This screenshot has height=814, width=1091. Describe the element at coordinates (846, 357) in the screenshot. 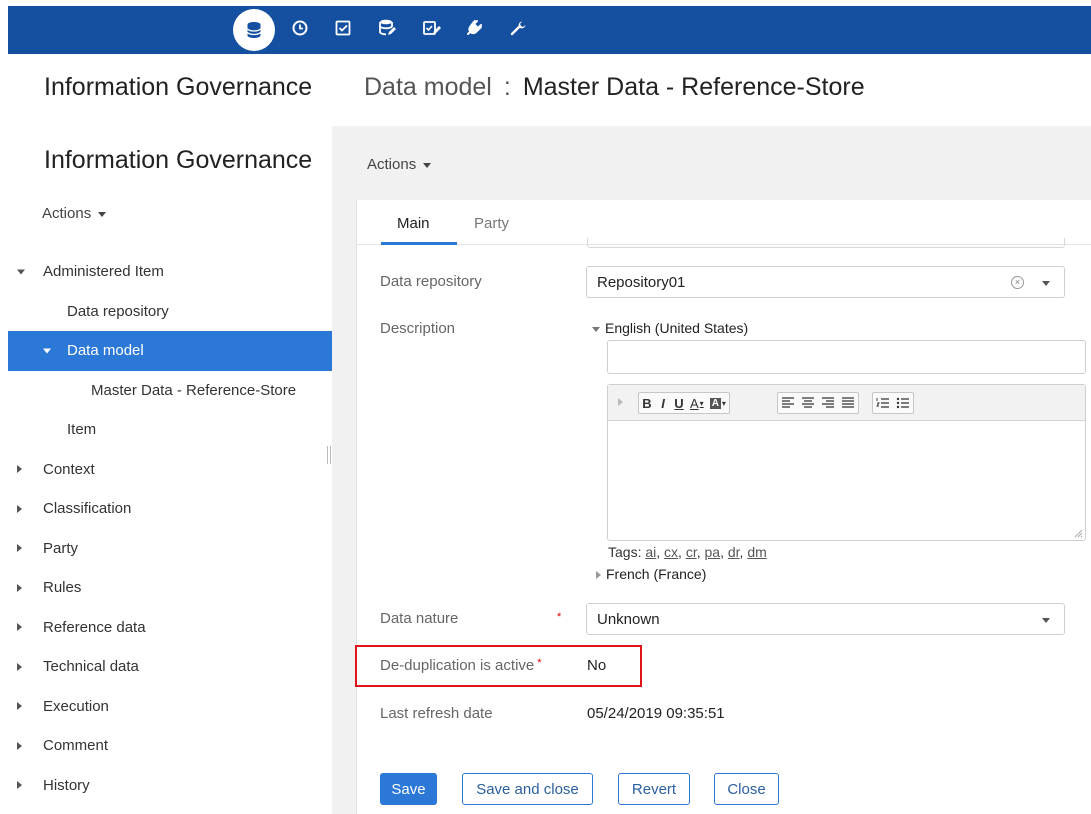

I see `description-title-input` at that location.